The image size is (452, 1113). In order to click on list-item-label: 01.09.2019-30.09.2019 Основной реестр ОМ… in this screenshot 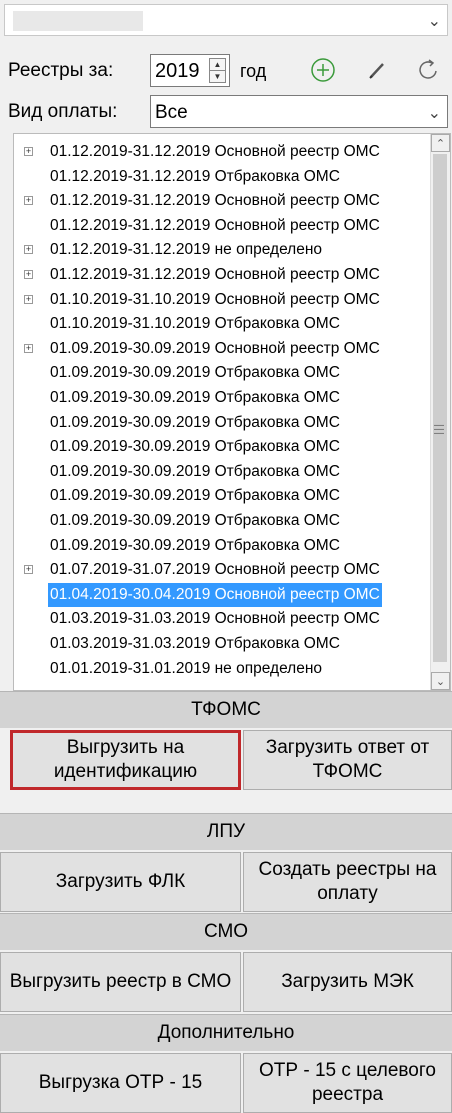, I will do `click(215, 348)`.